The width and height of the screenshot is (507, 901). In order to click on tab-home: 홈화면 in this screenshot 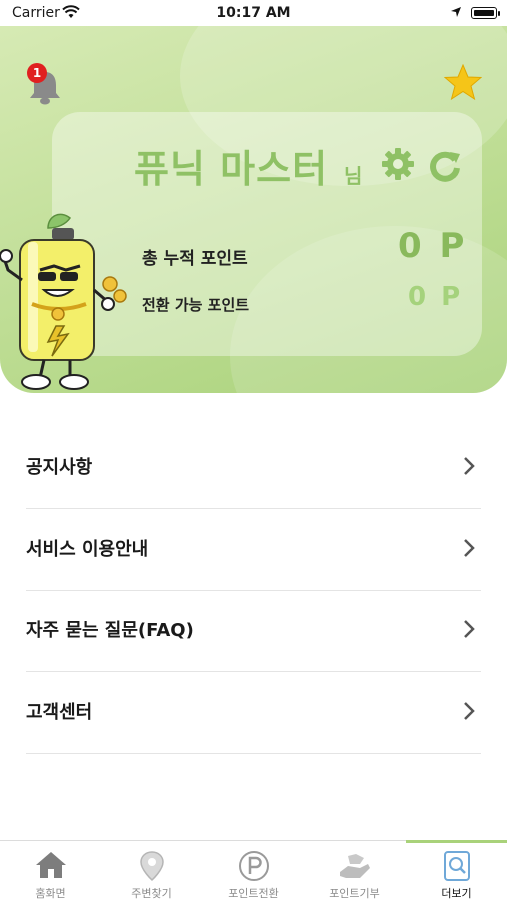, I will do `click(50, 871)`.